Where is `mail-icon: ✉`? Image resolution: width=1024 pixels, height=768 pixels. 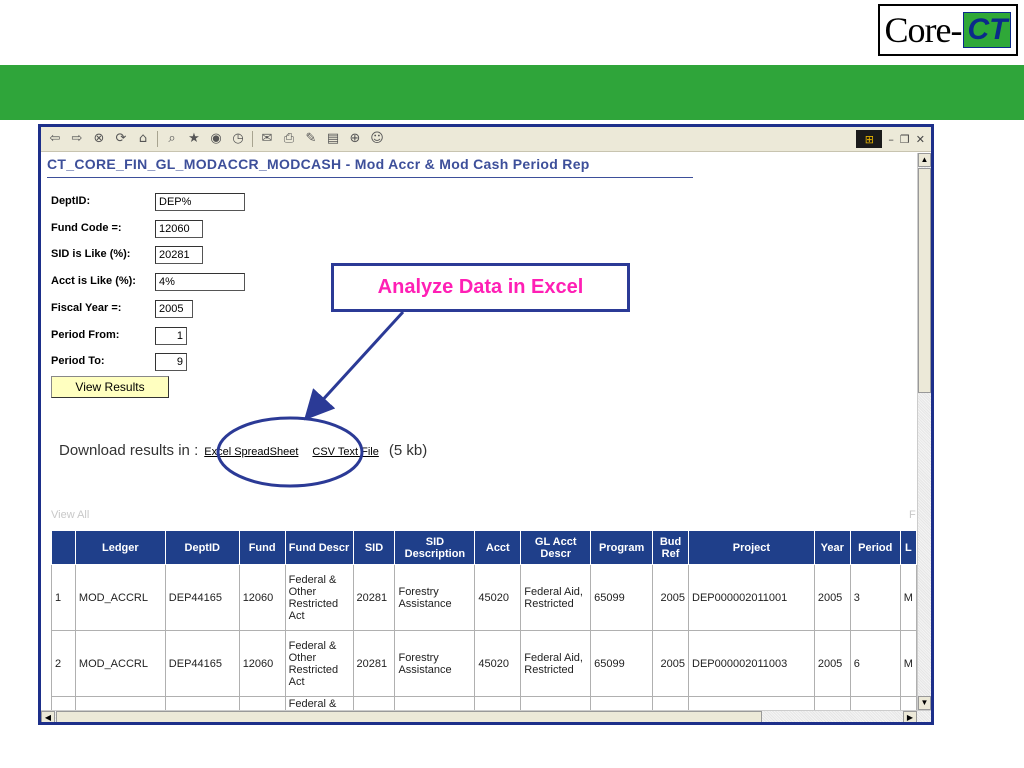 mail-icon: ✉ is located at coordinates (267, 139).